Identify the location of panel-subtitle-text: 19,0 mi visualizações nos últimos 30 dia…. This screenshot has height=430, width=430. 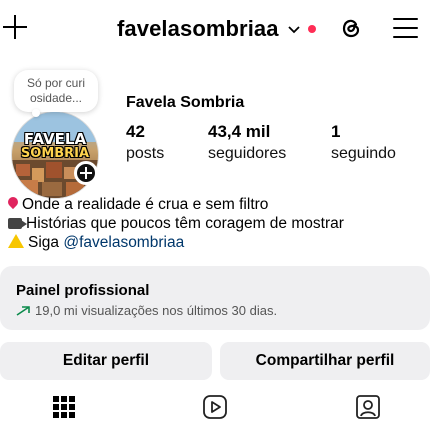
(156, 310).